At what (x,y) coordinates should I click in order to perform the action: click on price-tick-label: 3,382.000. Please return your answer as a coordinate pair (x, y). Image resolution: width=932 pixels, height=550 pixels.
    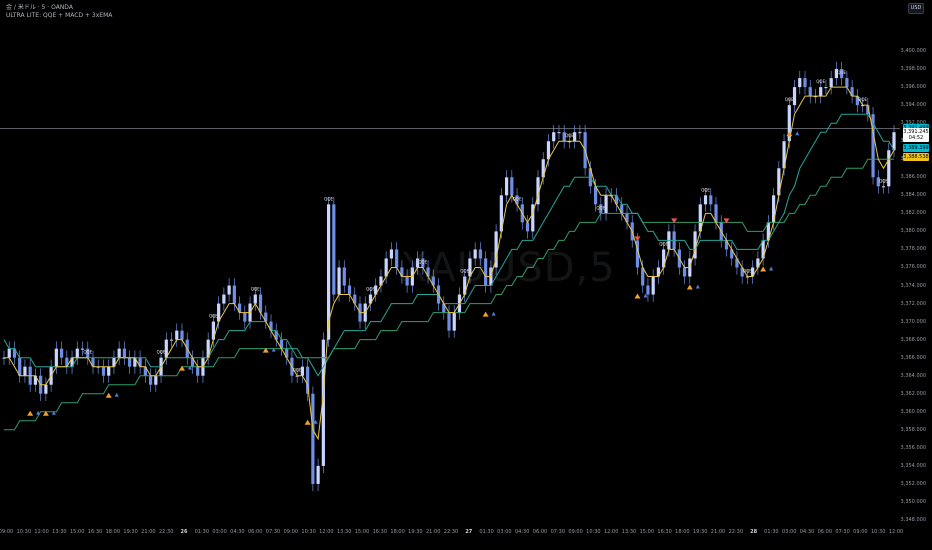
    Looking at the image, I should click on (913, 213).